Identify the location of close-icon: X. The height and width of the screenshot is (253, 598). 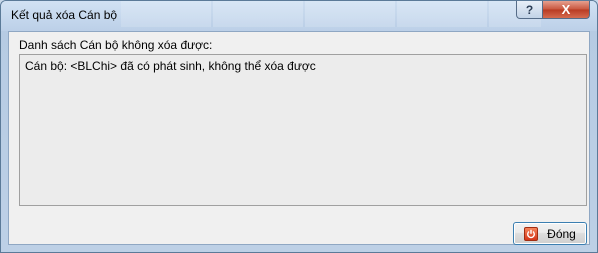
(566, 9).